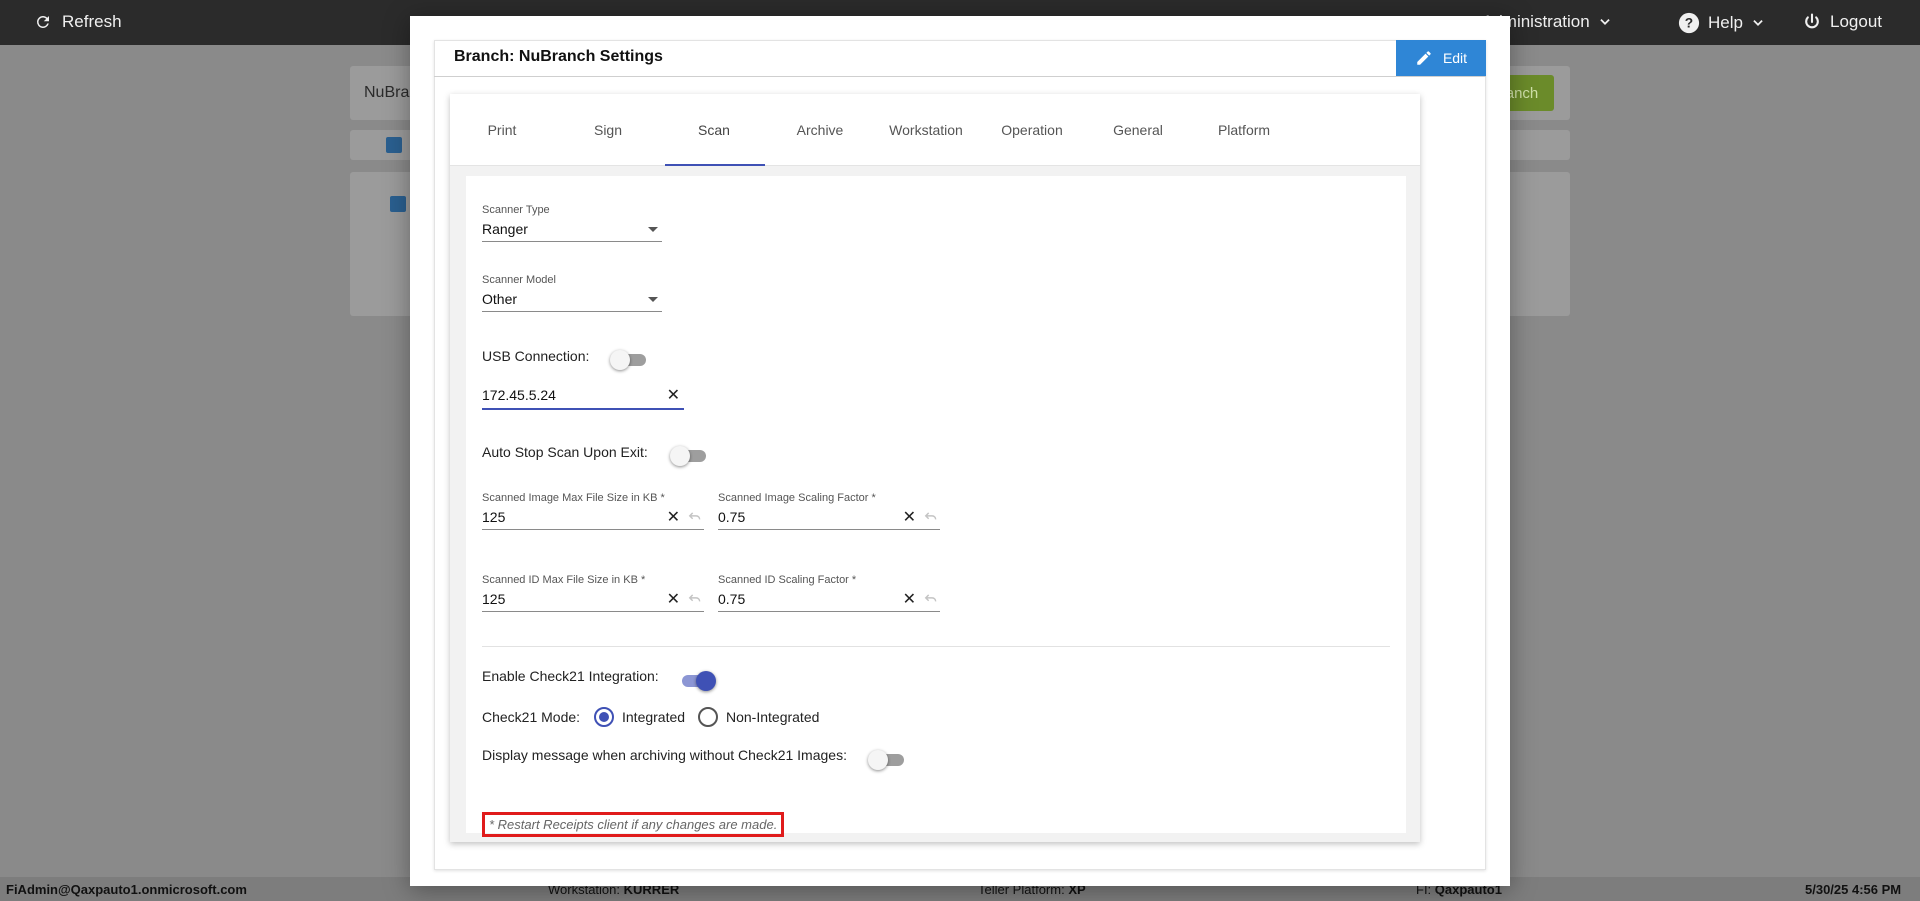 This screenshot has height=901, width=1920. I want to click on tab-scan: Scan, so click(714, 130).